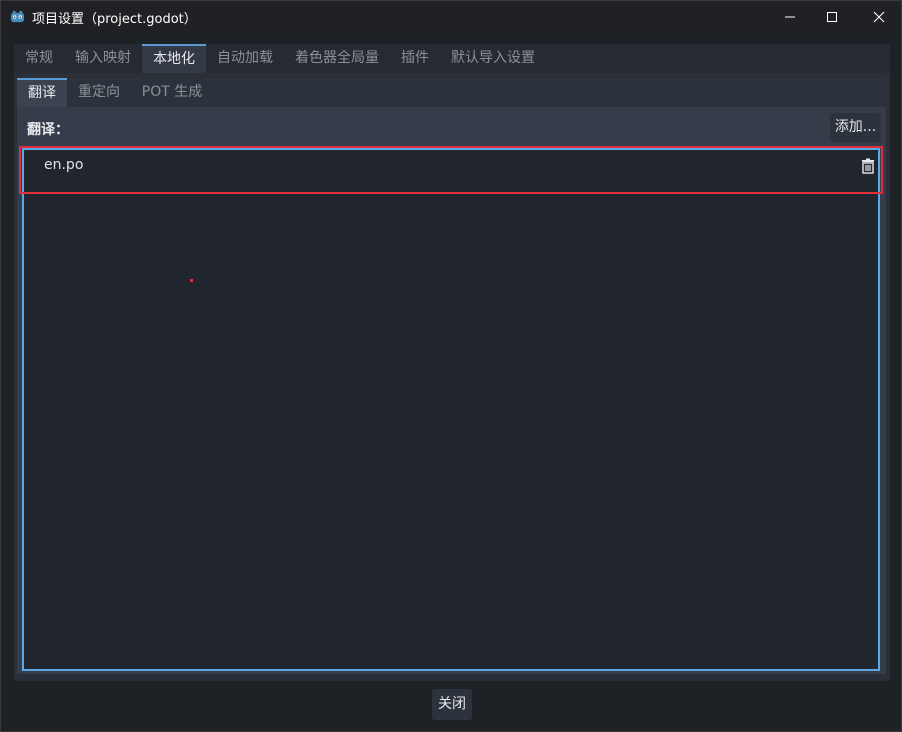 The image size is (902, 732). I want to click on tab-plugins: 插件, so click(415, 58).